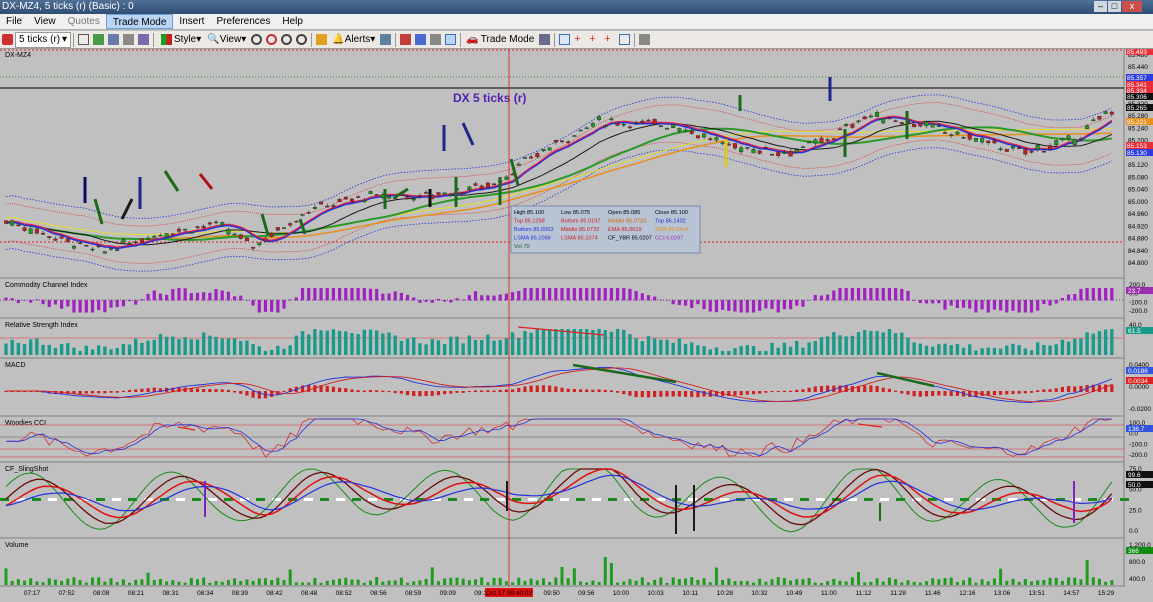 This screenshot has height=602, width=1153. Describe the element at coordinates (594, 39) in the screenshot. I see `trendline-icon: +` at that location.